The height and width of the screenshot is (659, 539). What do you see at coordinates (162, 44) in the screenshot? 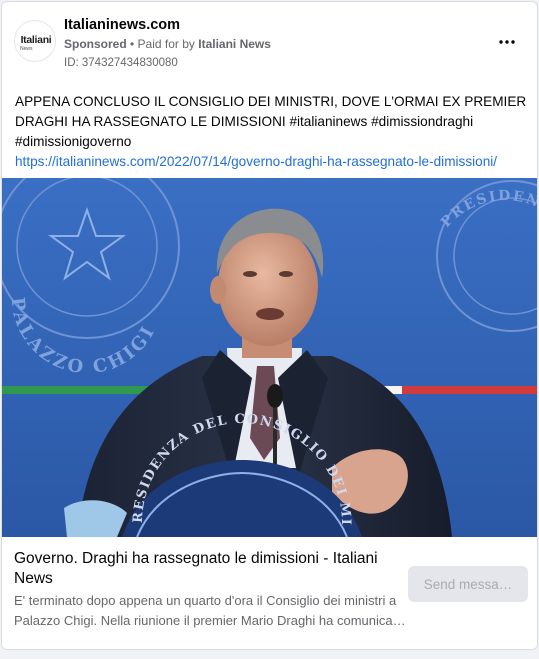
I see `paid-for-prefix: • Paid for by` at bounding box center [162, 44].